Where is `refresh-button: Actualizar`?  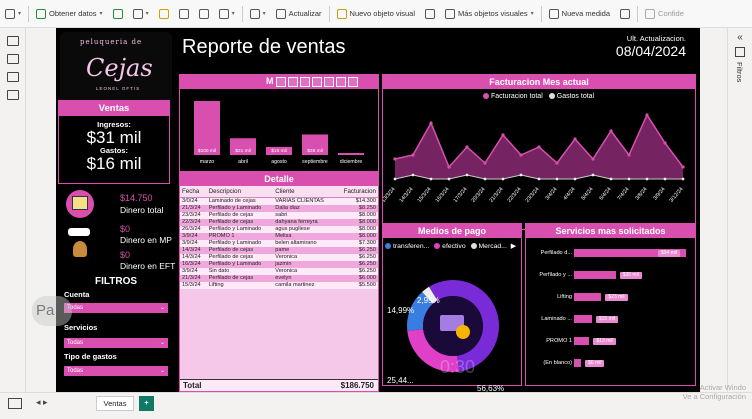
refresh-button: Actualizar is located at coordinates (299, 14).